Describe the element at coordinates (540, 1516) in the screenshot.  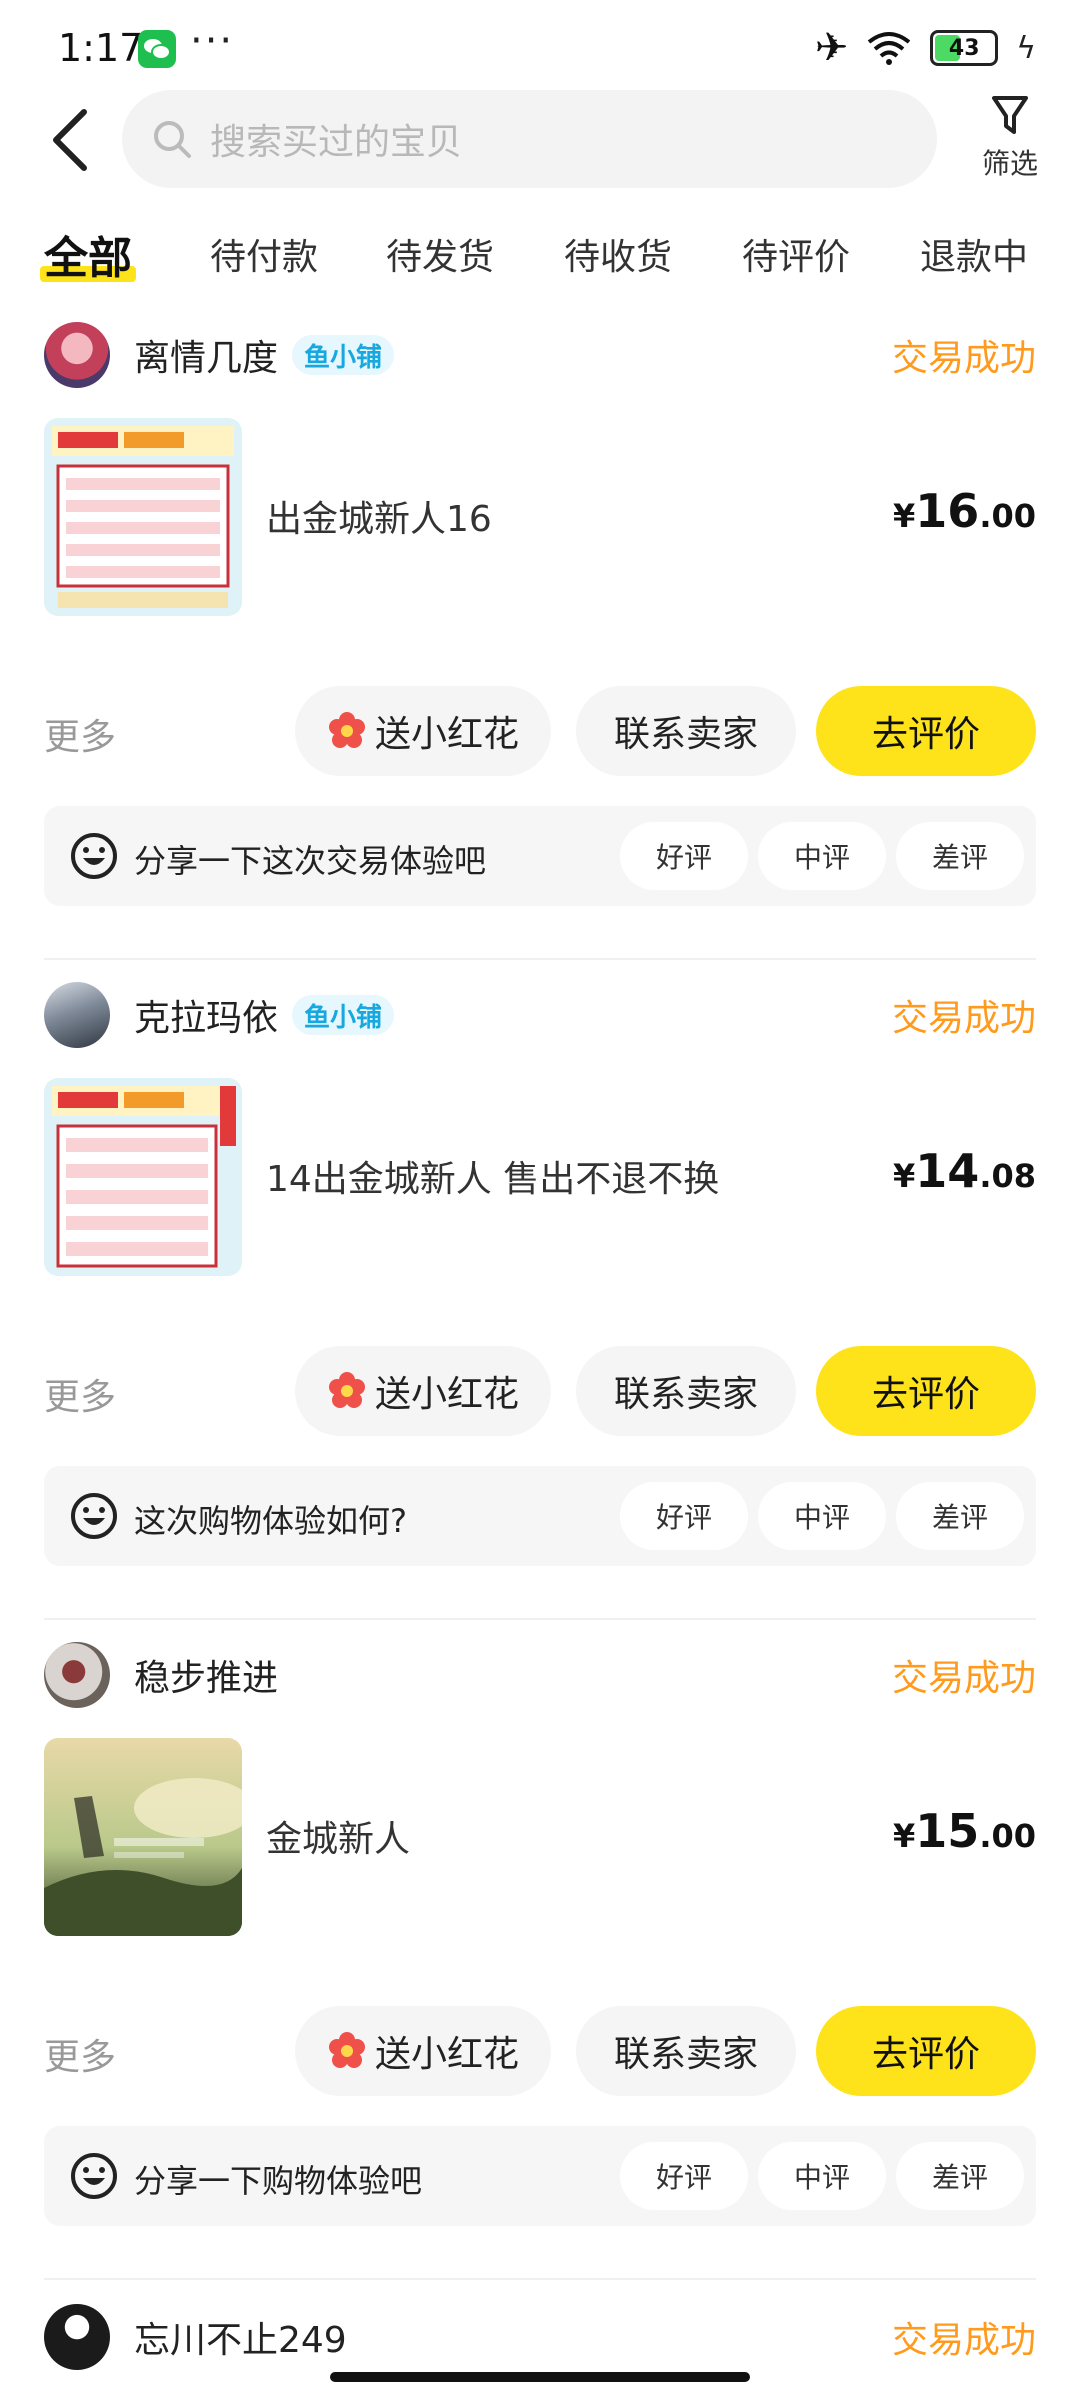
I see `feedback-bar: 这次购物体验如何? 好评 中评 差评` at that location.